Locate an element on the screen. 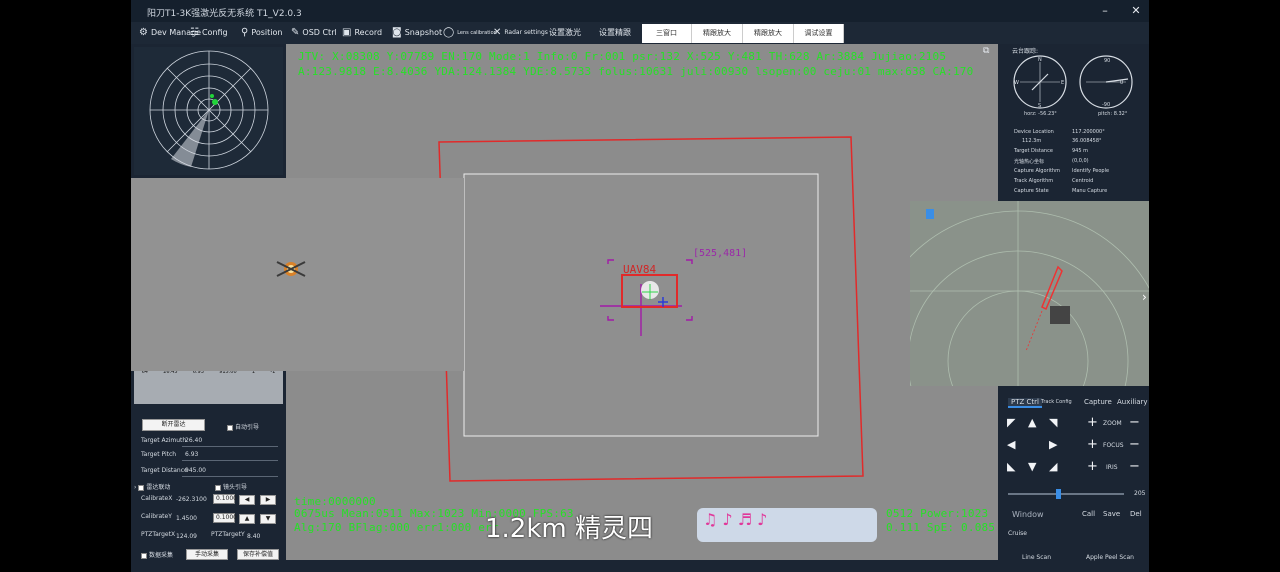 This screenshot has height=572, width=1280. data-collect-checkbox: 数据采集 is located at coordinates (157, 554).